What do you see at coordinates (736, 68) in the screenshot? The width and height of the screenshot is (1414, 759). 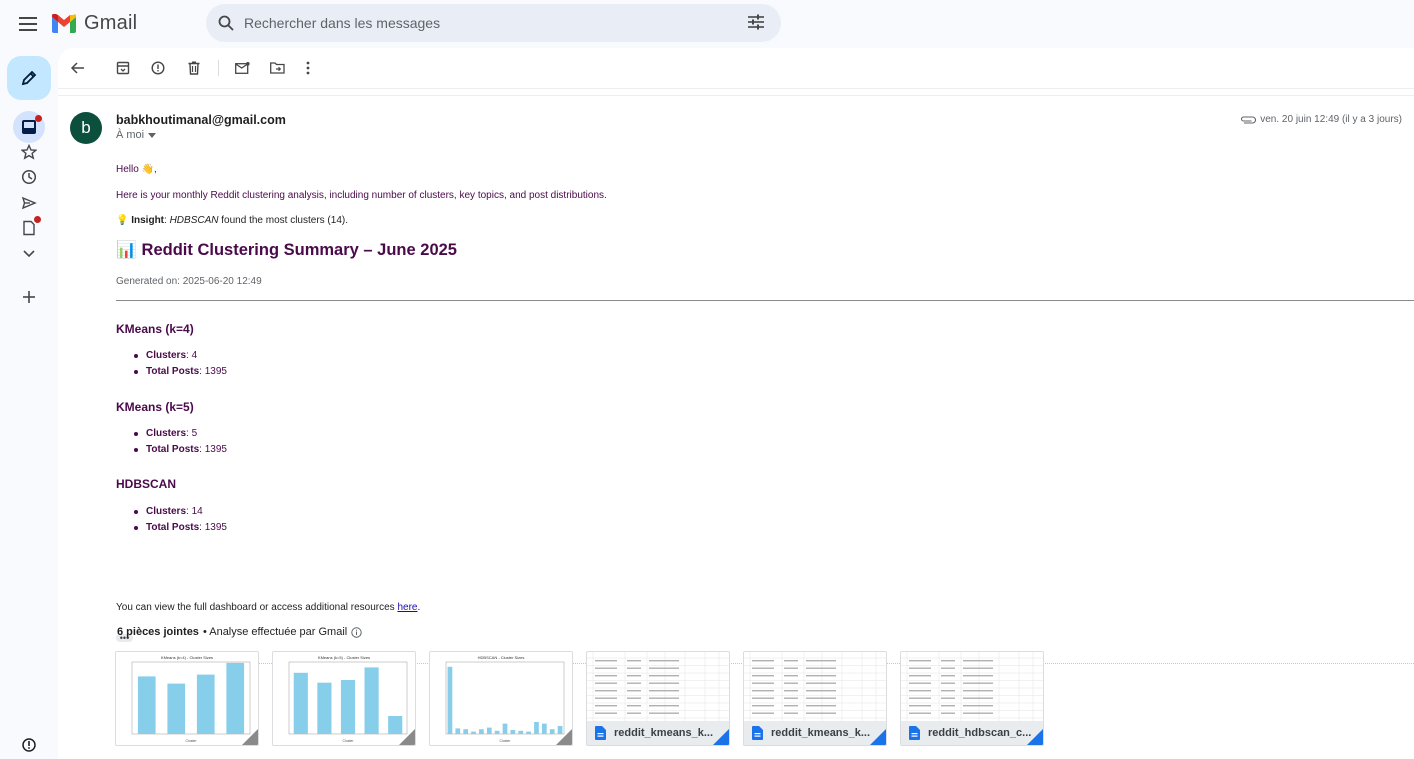 I see `message-toolbar` at bounding box center [736, 68].